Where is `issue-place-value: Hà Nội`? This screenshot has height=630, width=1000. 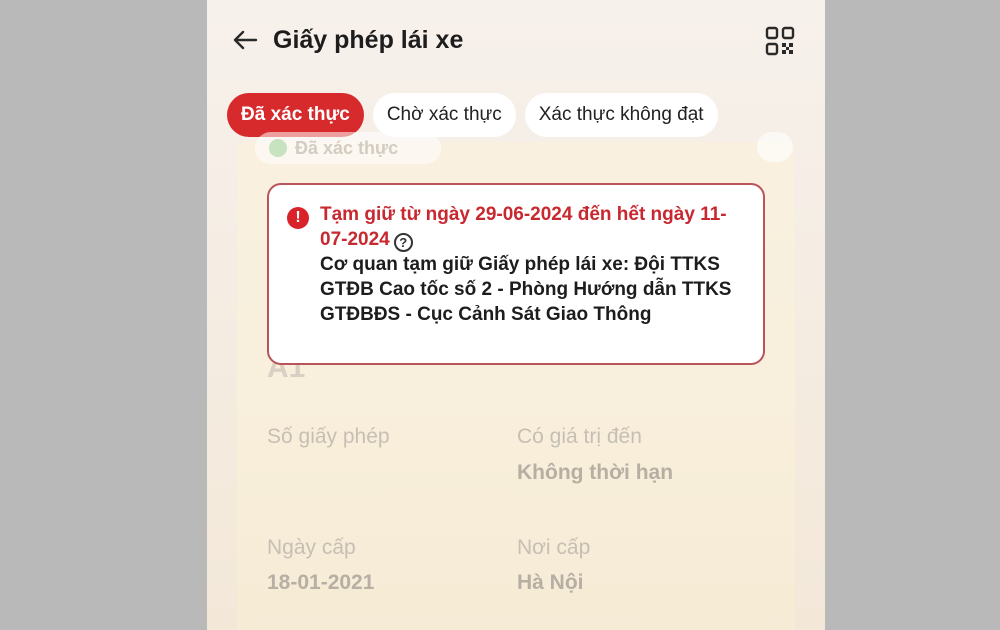
issue-place-value: Hà Nội is located at coordinates (550, 582).